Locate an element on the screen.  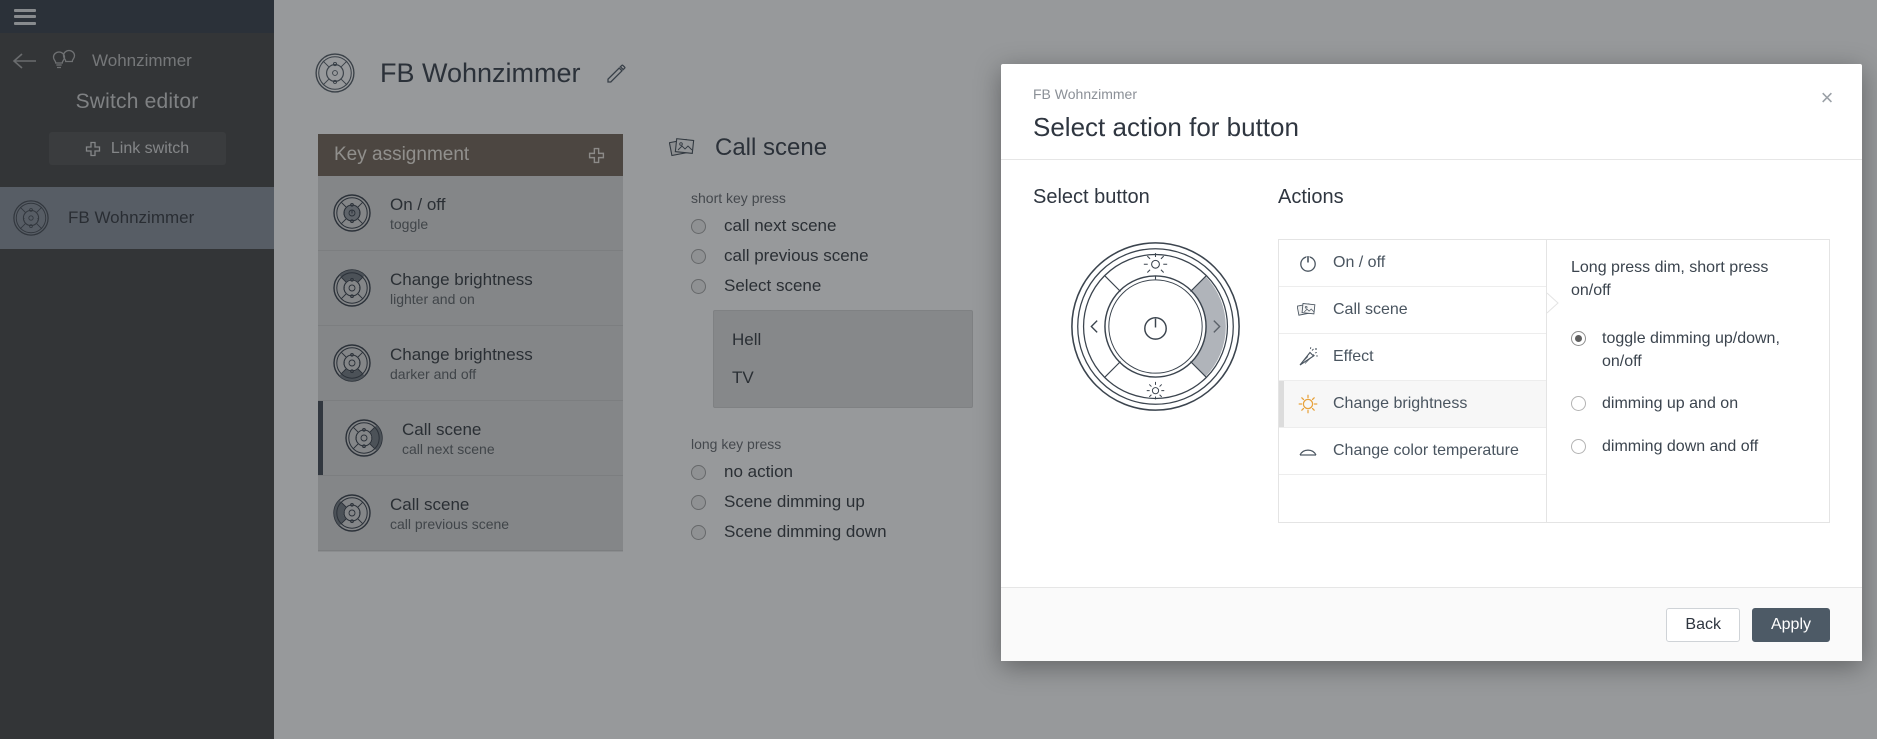
dialog-title: Select action for button is located at coordinates (1166, 127).